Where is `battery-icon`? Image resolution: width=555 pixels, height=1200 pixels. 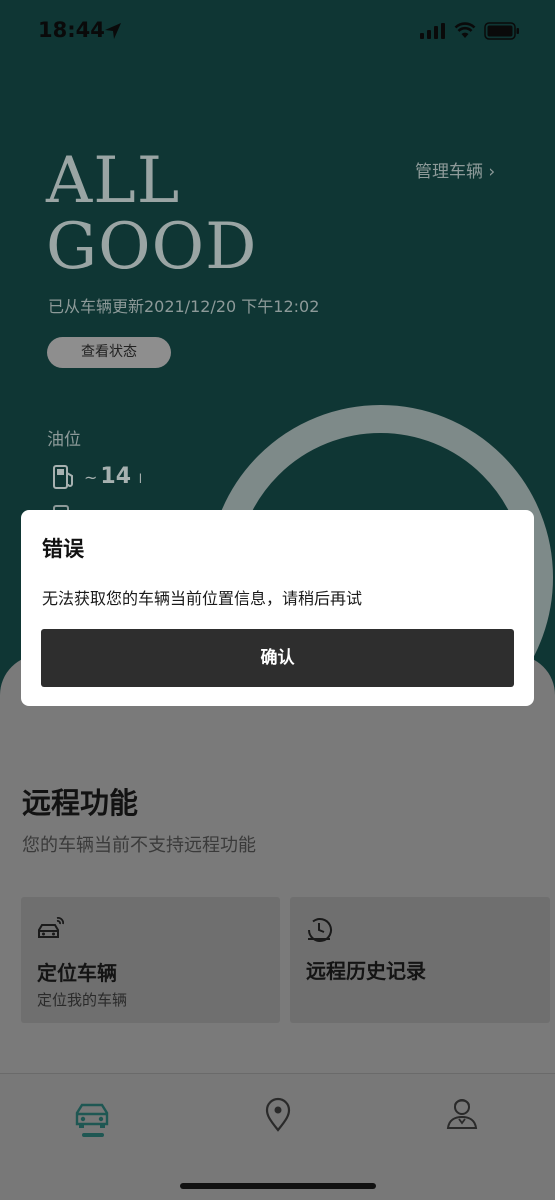 battery-icon is located at coordinates (501, 31).